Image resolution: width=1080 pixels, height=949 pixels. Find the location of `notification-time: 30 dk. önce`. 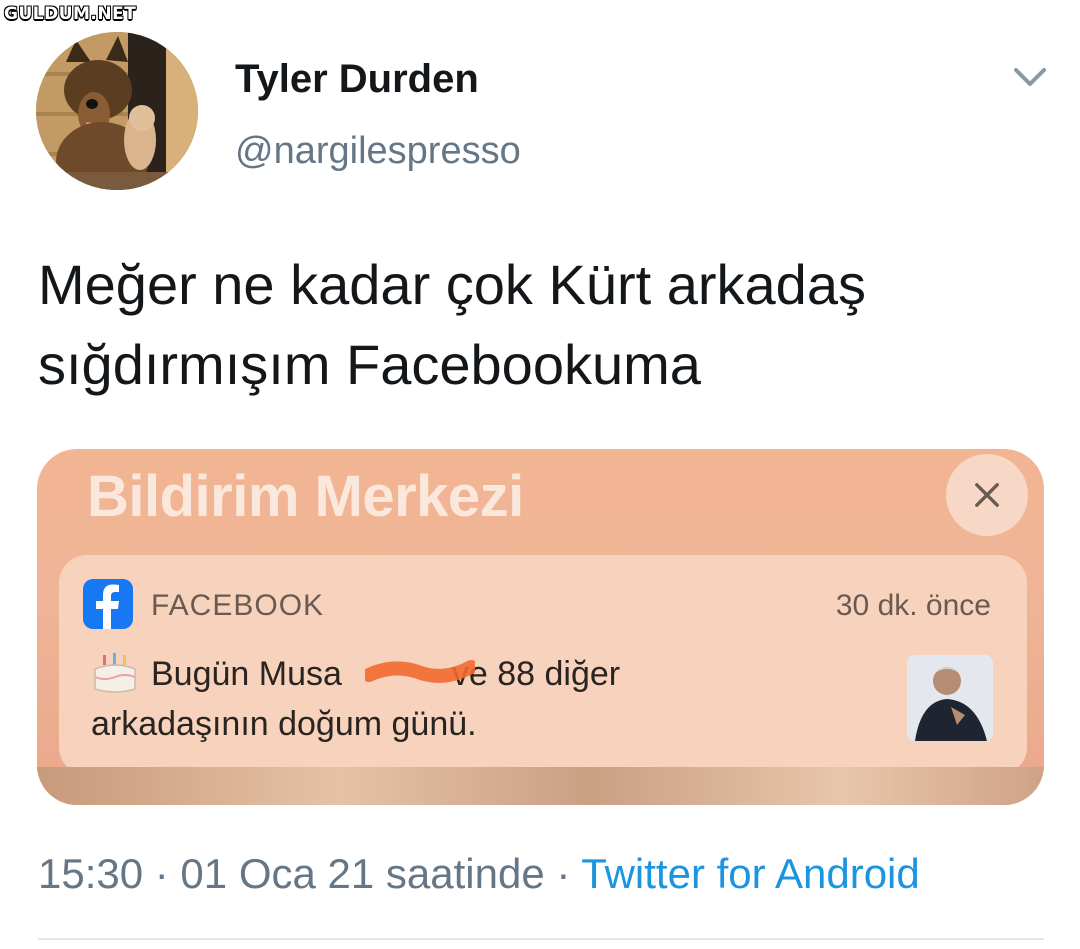

notification-time: 30 dk. önce is located at coordinates (913, 605).